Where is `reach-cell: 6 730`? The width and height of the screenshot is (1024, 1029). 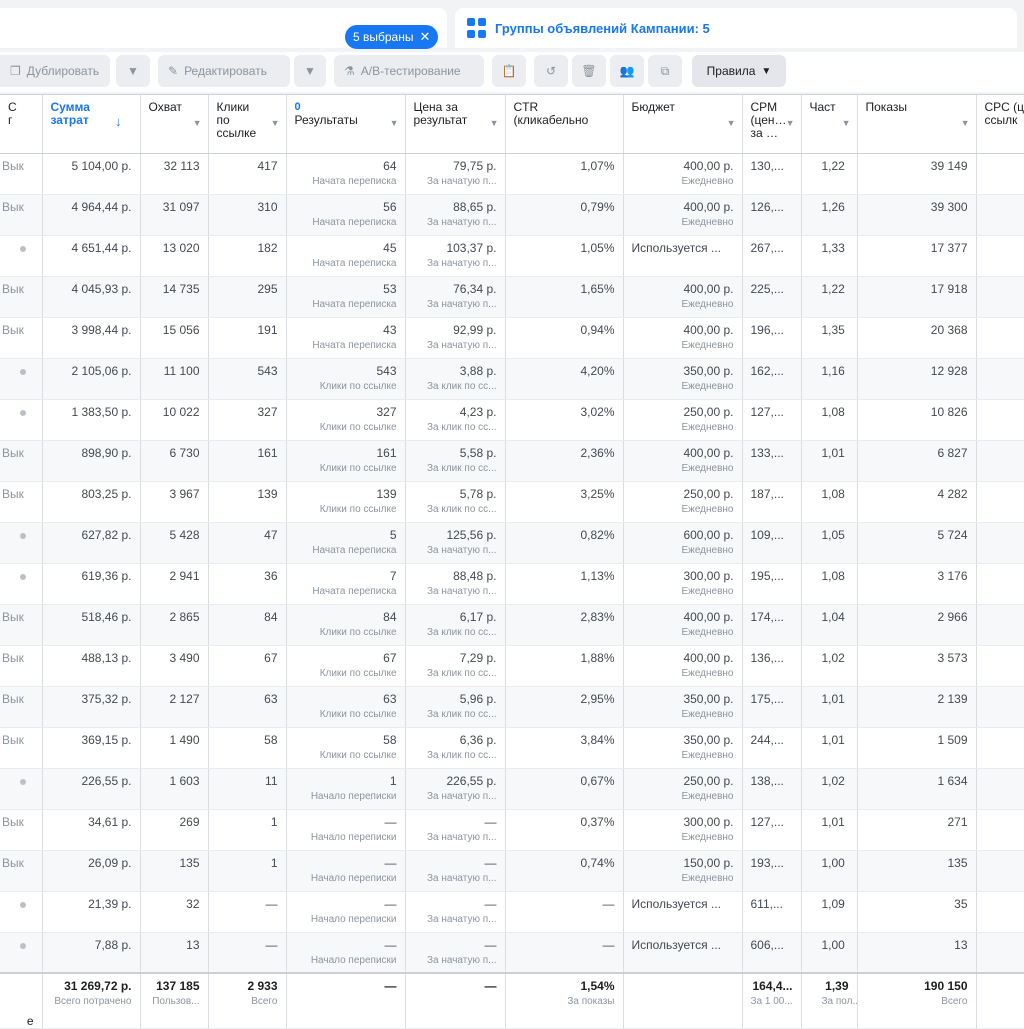
reach-cell: 6 730 is located at coordinates (174, 461).